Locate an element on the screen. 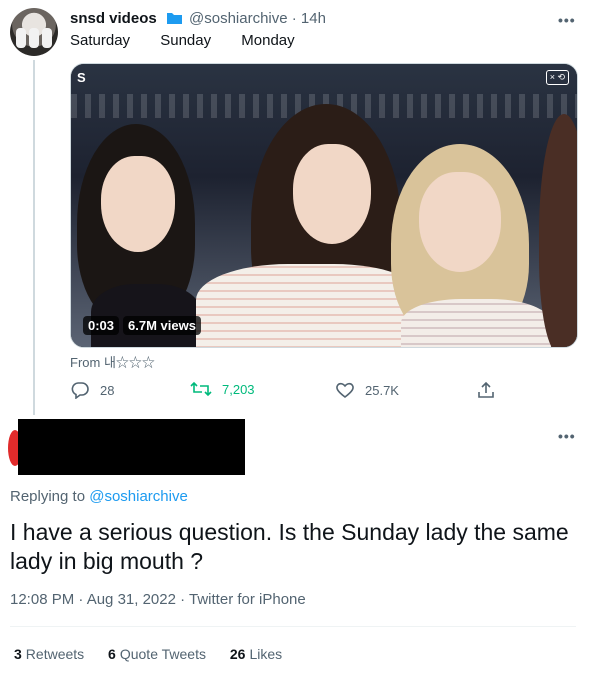 Image resolution: width=612 pixels, height=677 pixels. retweets-label: Retweets is located at coordinates (55, 654).